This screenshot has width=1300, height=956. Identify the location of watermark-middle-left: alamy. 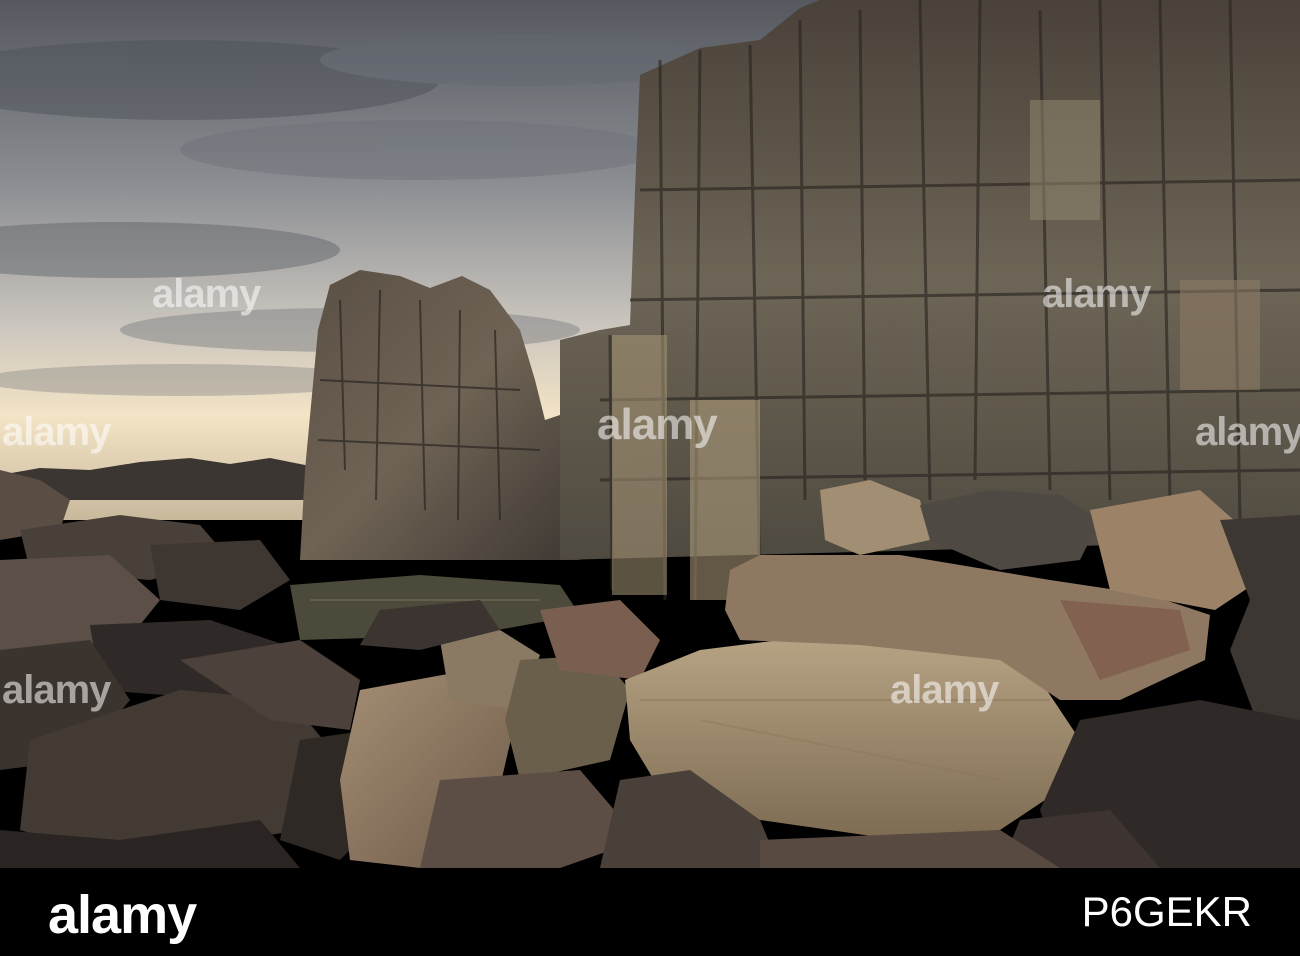
(56, 432).